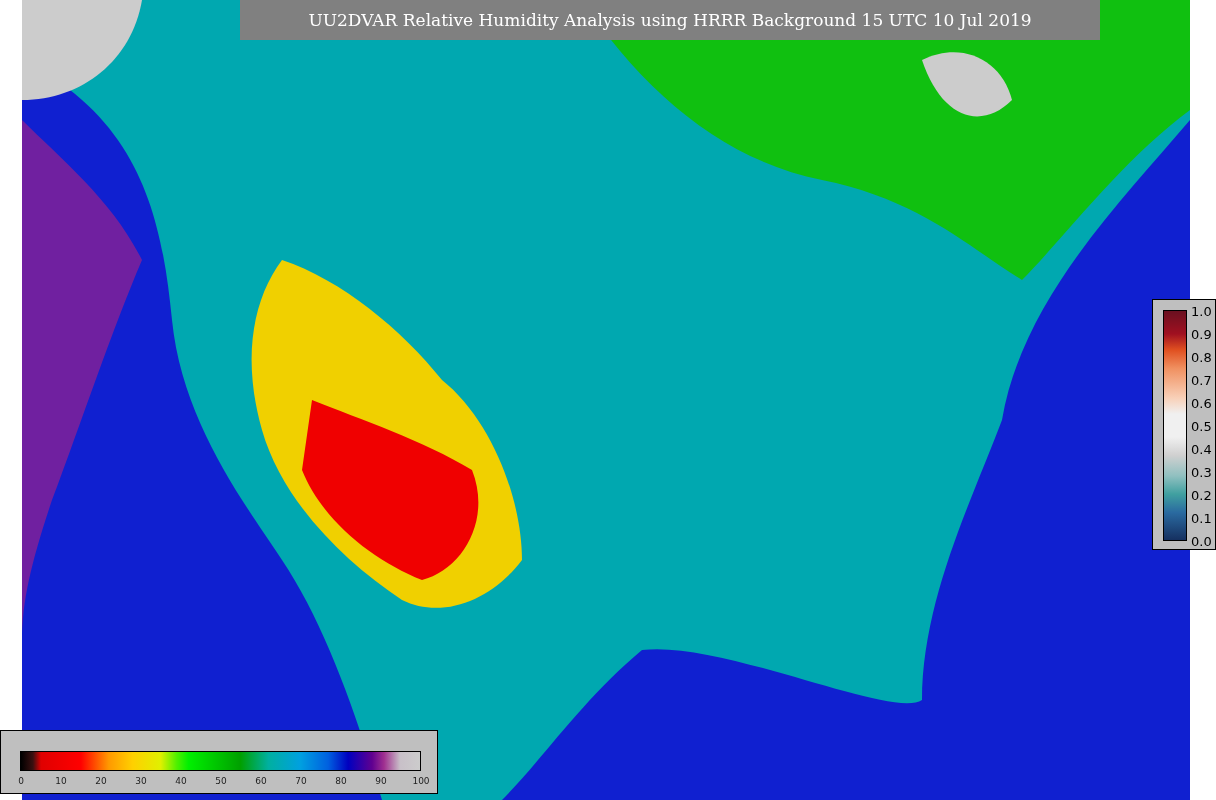 The image size is (1216, 800). Describe the element at coordinates (421, 781) in the screenshot. I see `colorbar-tick-label: 100` at that location.